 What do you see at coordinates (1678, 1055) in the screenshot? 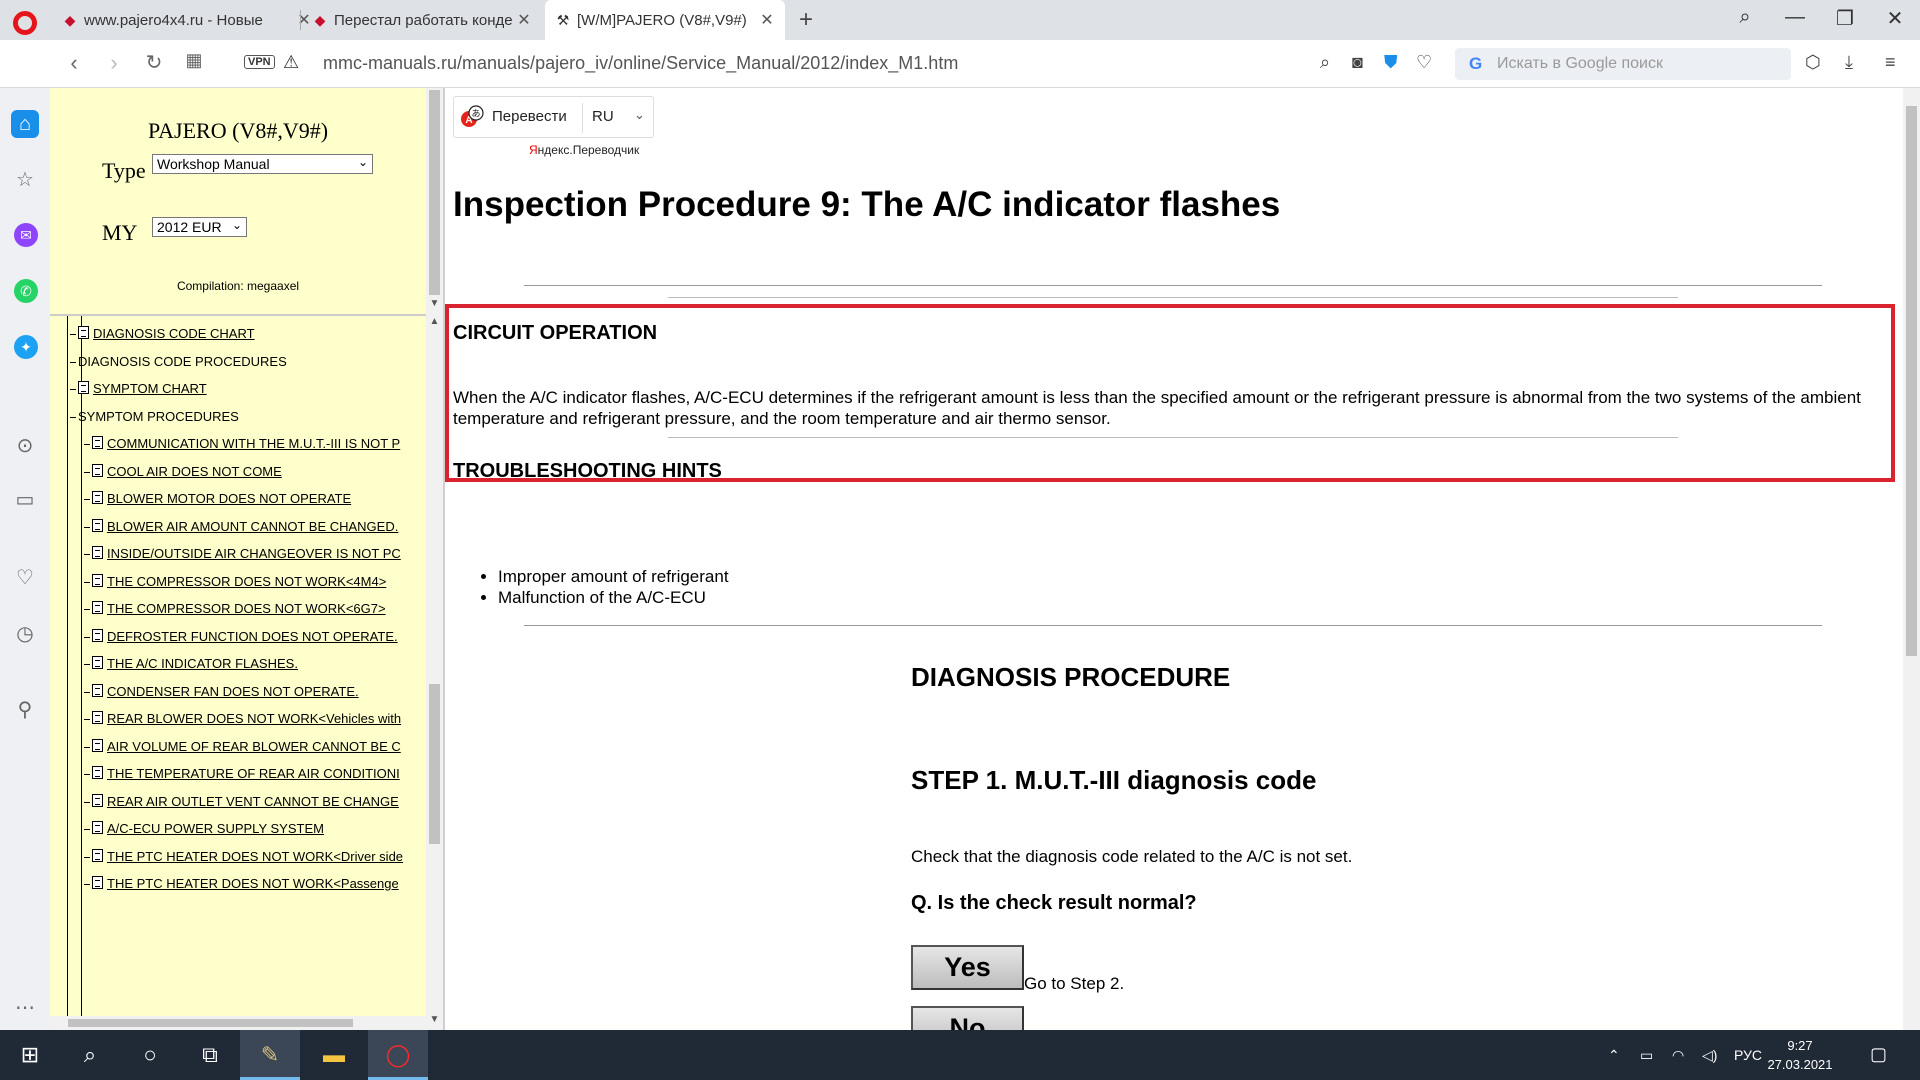
I see `wifi-icon: ◠` at bounding box center [1678, 1055].